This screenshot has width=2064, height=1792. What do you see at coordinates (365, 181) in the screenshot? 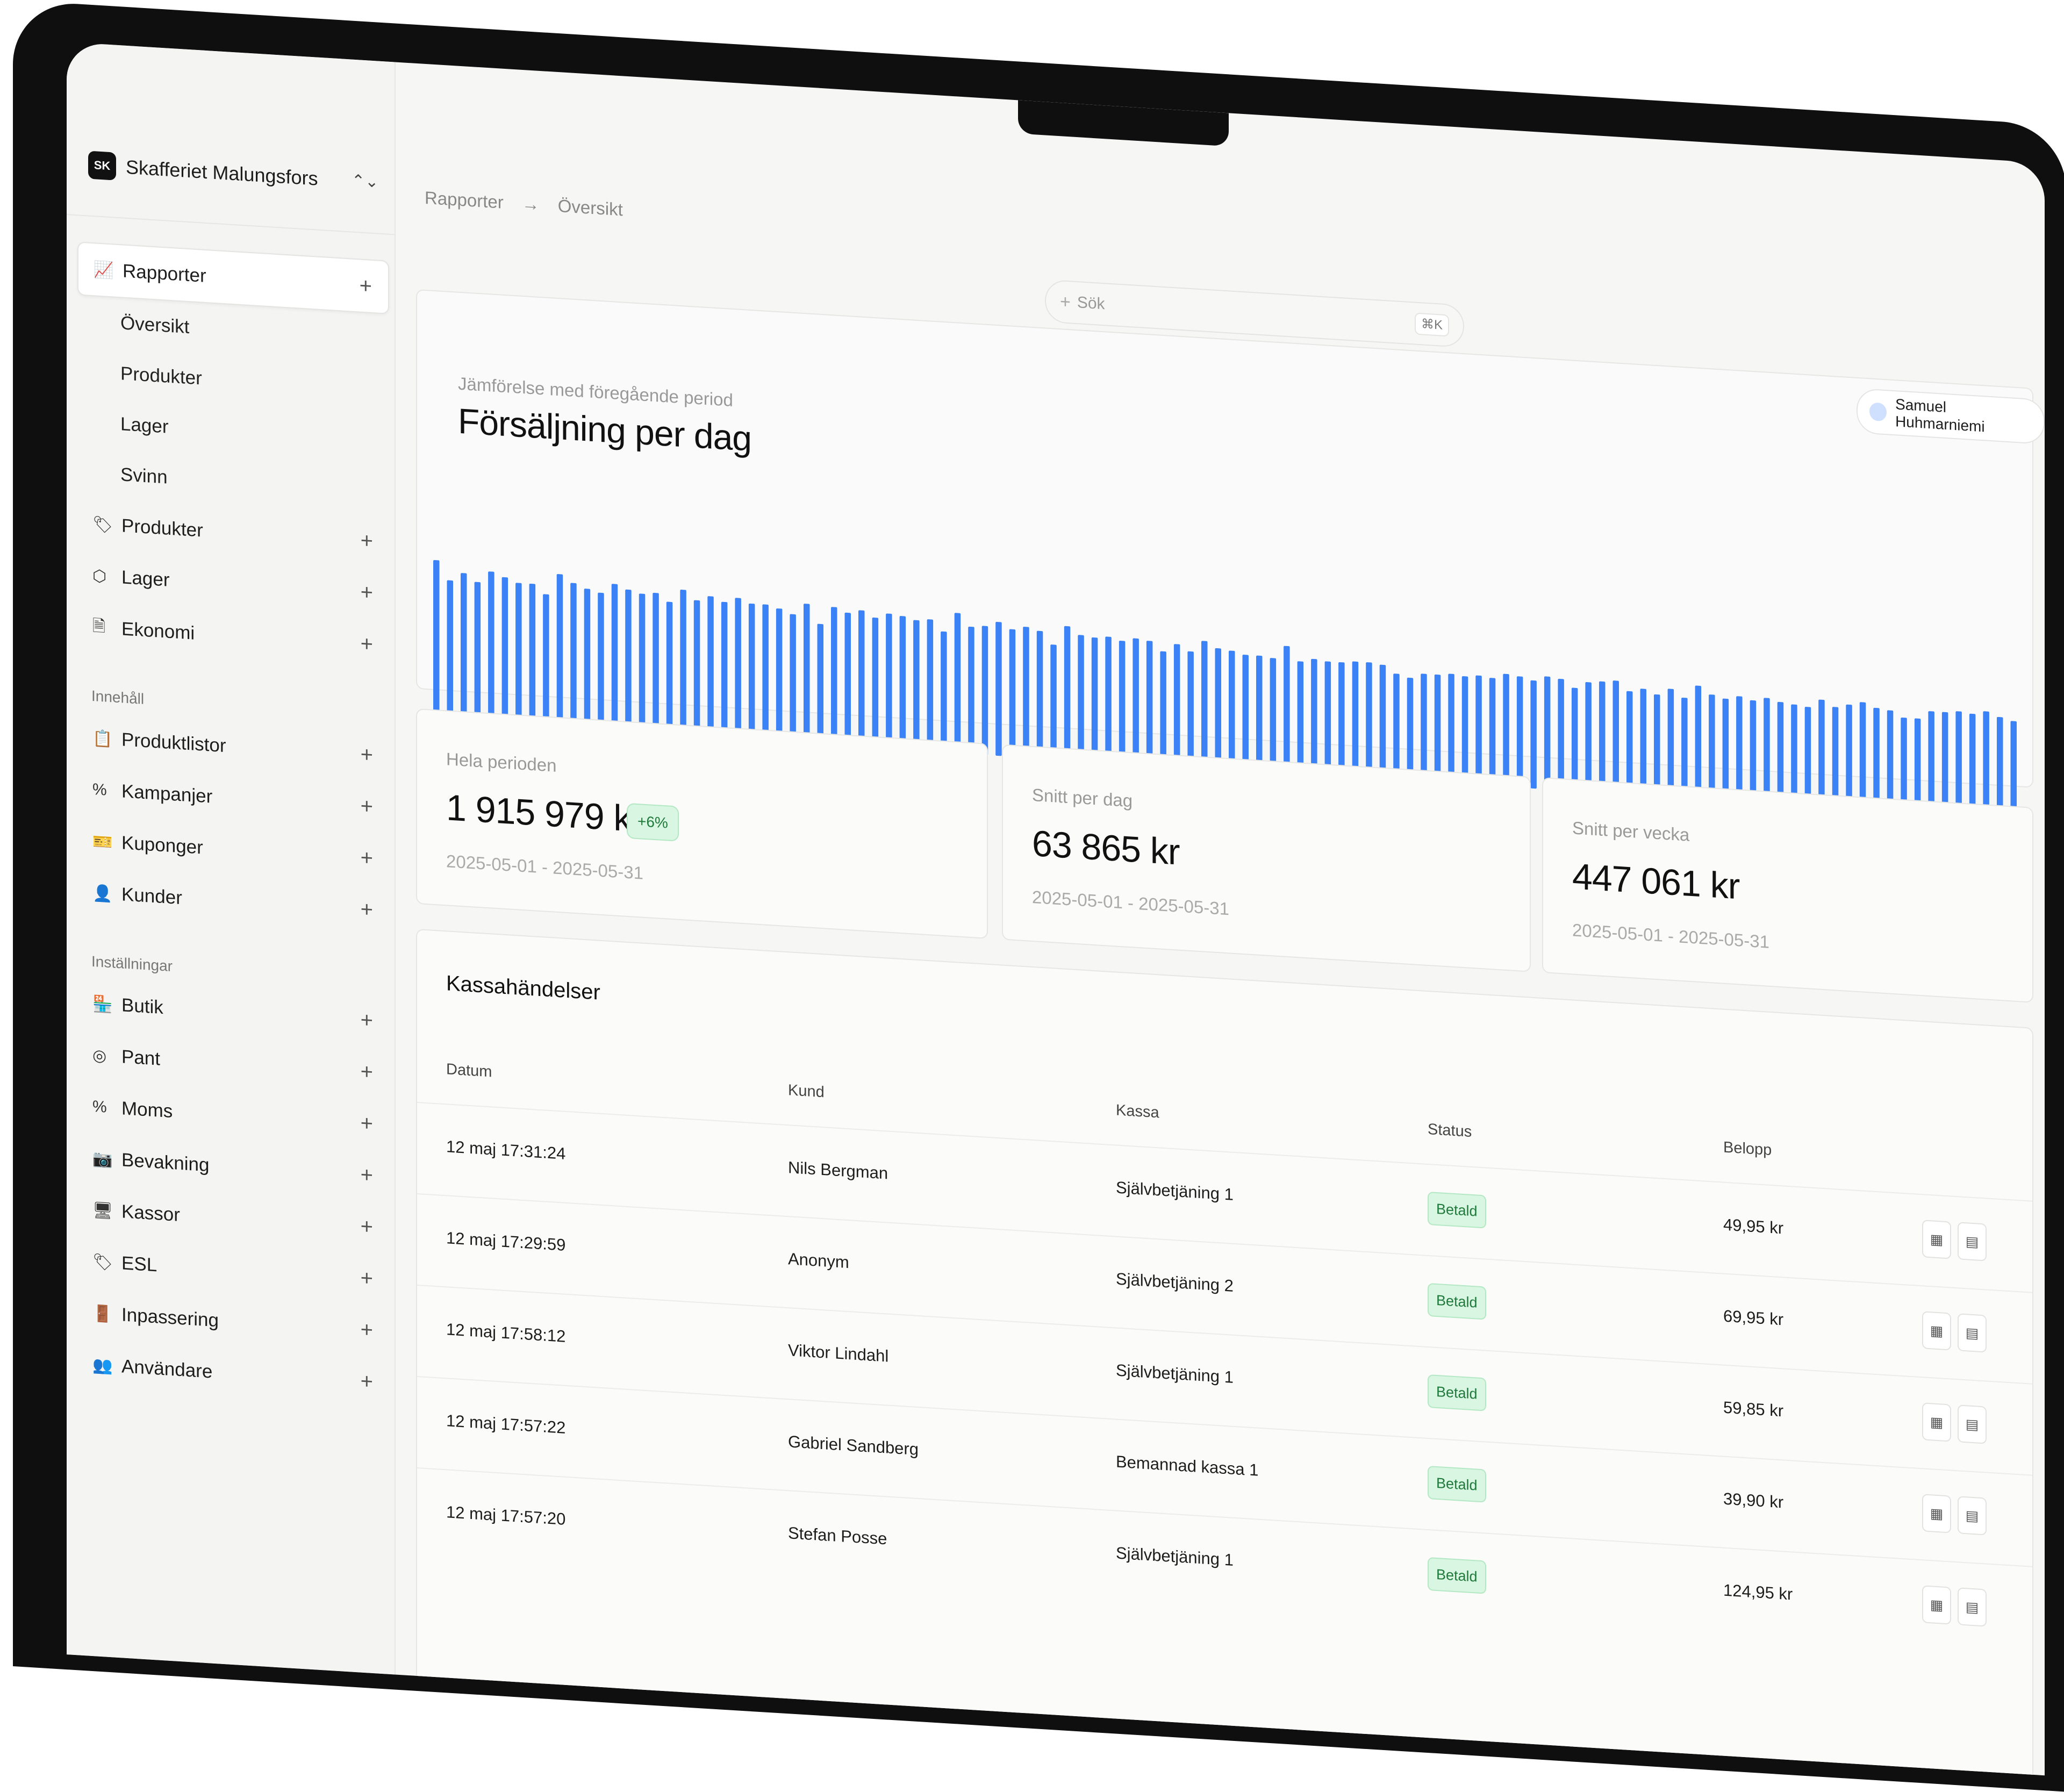
I see `chevron-up-down-icon: ⌃⌄` at bounding box center [365, 181].